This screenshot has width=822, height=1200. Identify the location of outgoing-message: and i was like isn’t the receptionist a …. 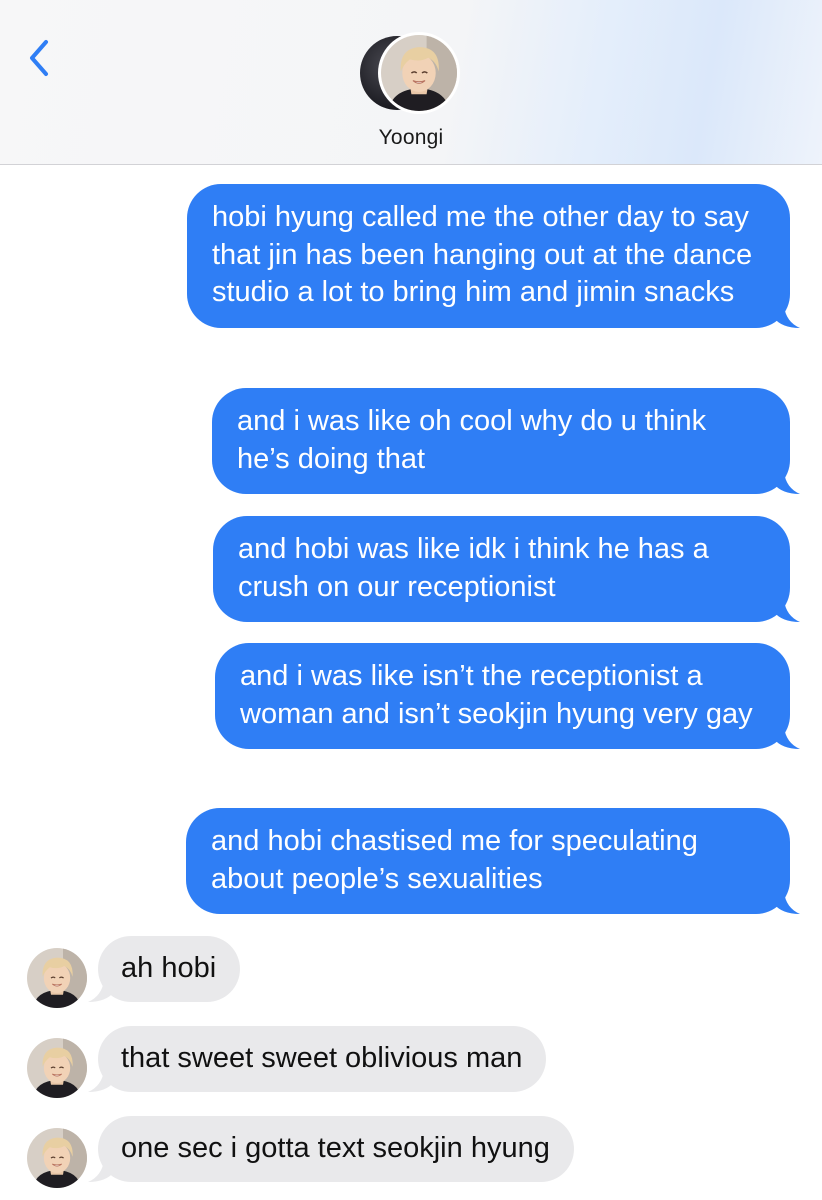
(507, 696).